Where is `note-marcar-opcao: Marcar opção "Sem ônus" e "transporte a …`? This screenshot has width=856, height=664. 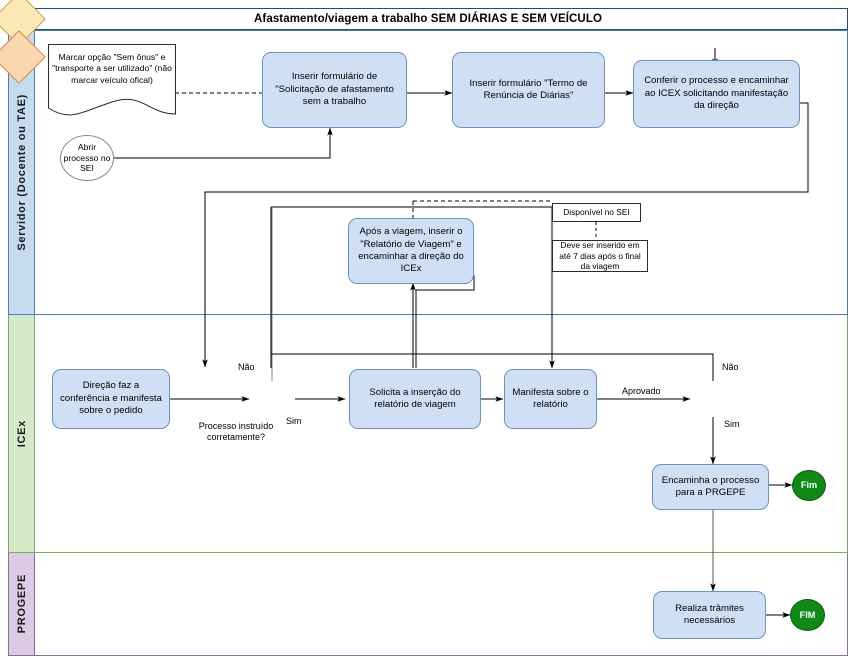
note-marcar-opcao: Marcar opção "Sem ônus" e "transporte a … is located at coordinates (112, 85).